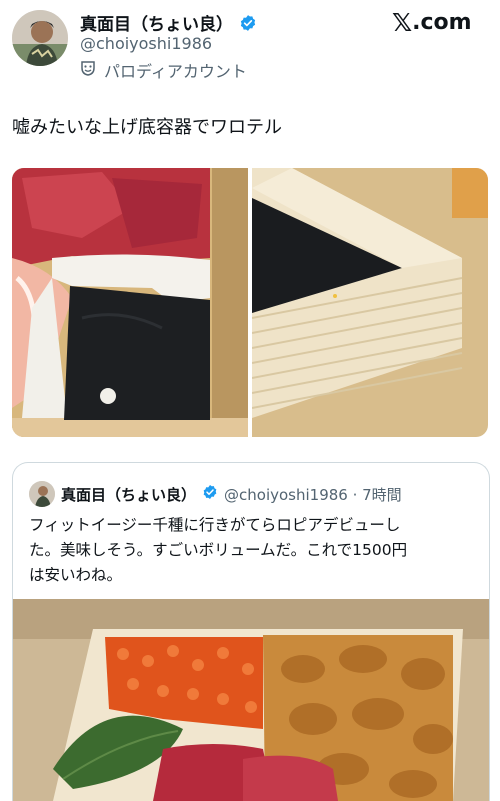 This screenshot has width=500, height=801. What do you see at coordinates (42, 494) in the screenshot?
I see `quoted-avatar` at bounding box center [42, 494].